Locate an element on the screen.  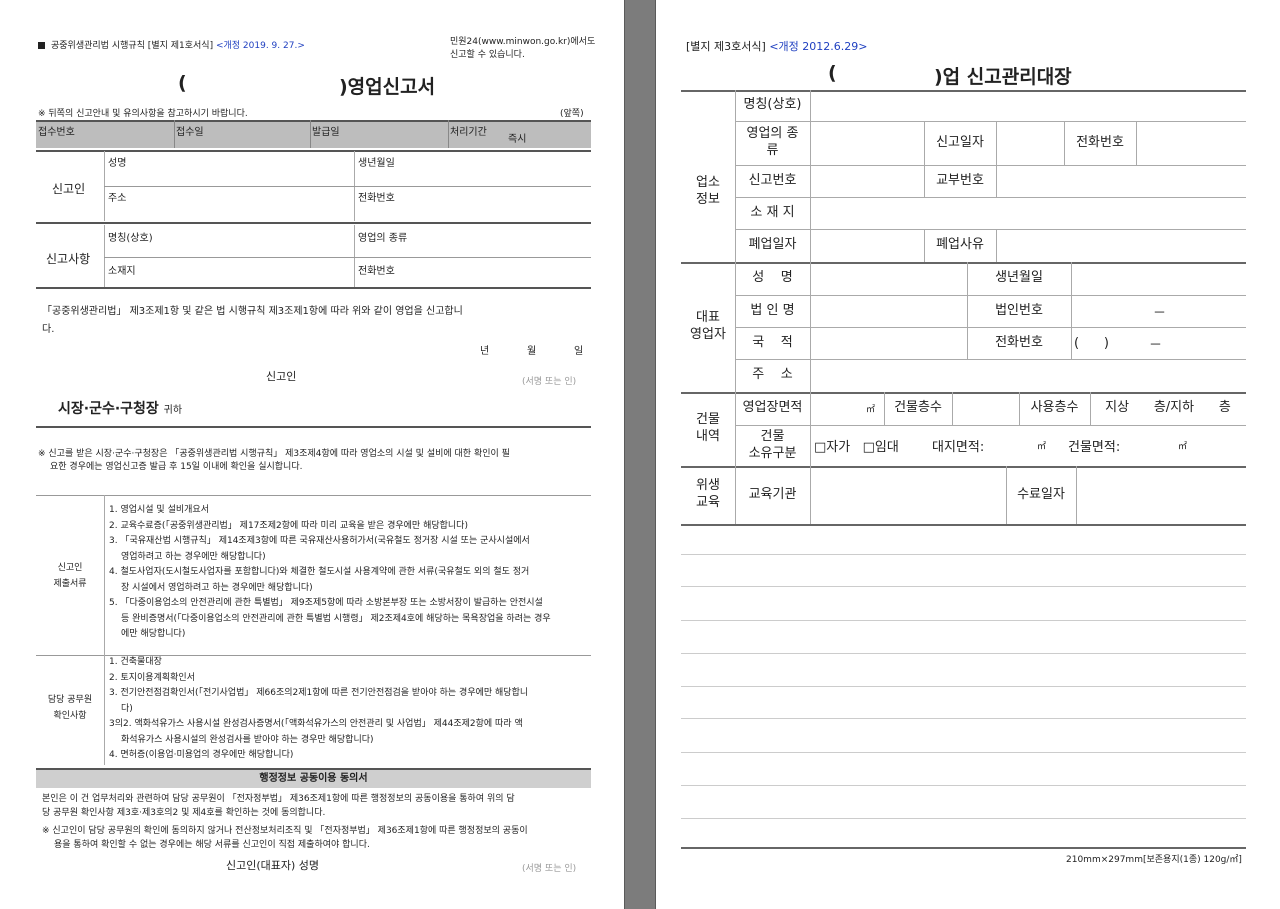
official-label-1: 담당 공무원 is located at coordinates (70, 700).